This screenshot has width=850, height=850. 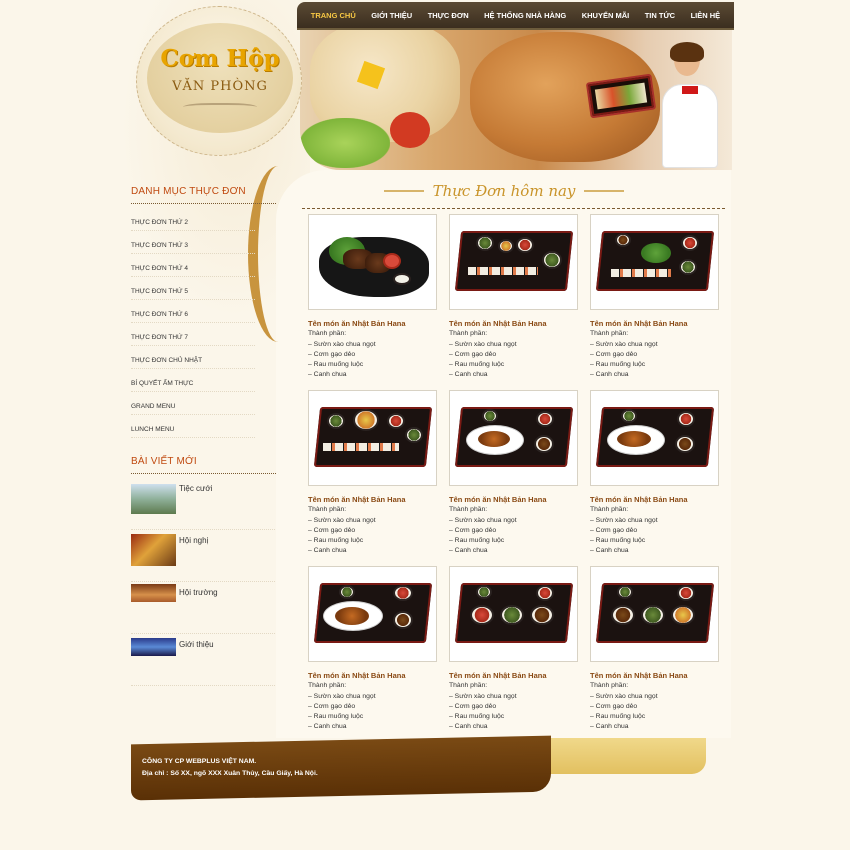 What do you see at coordinates (193, 540) in the screenshot?
I see `post-title: Hội nghị` at bounding box center [193, 540].